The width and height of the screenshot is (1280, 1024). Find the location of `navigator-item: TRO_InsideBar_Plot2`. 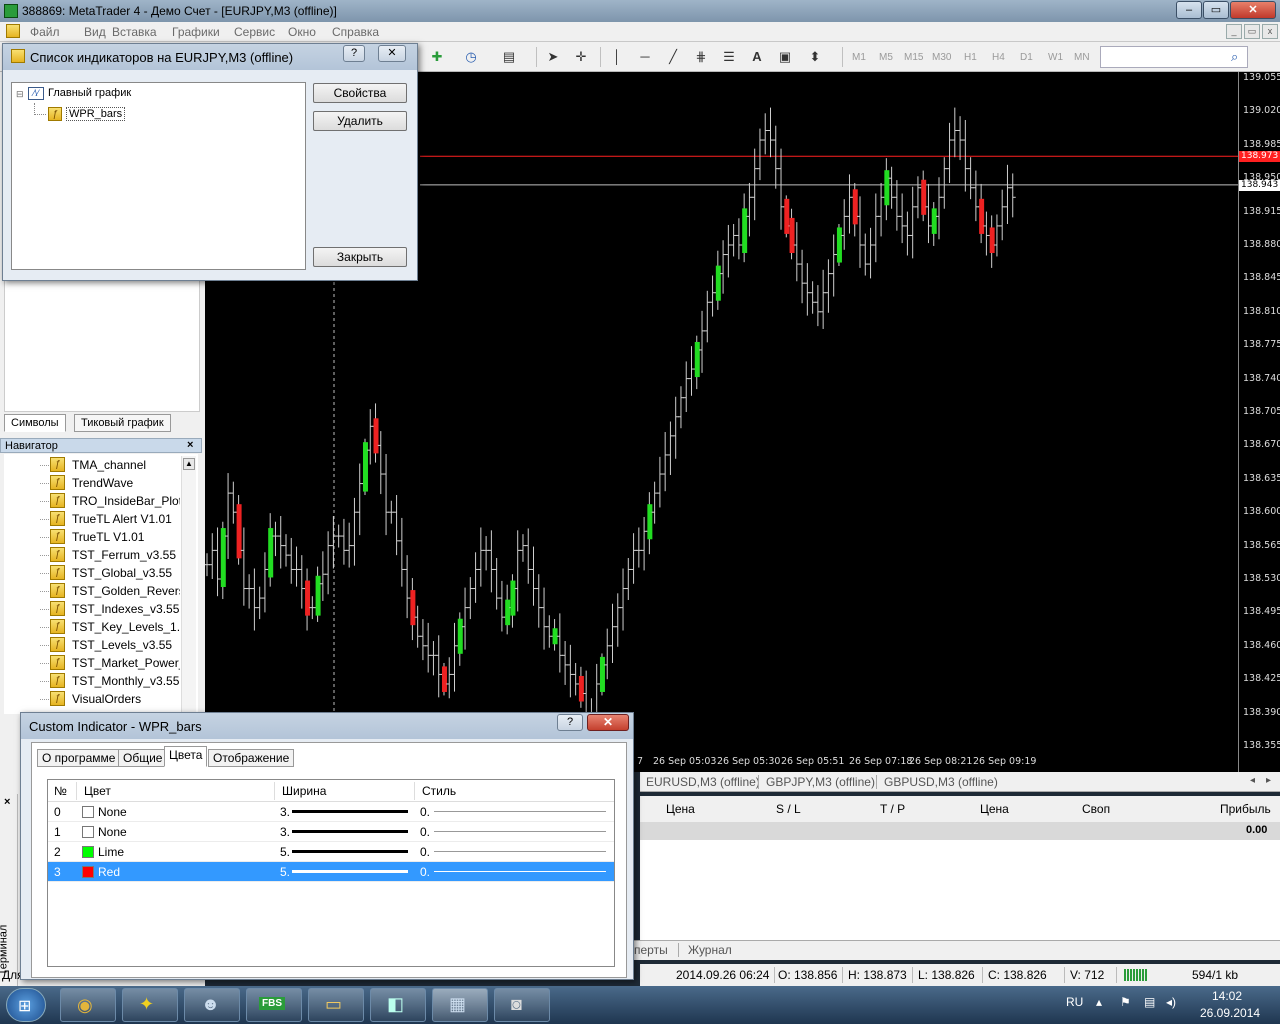

navigator-item: TRO_InsideBar_Plot2 is located at coordinates (126, 501).